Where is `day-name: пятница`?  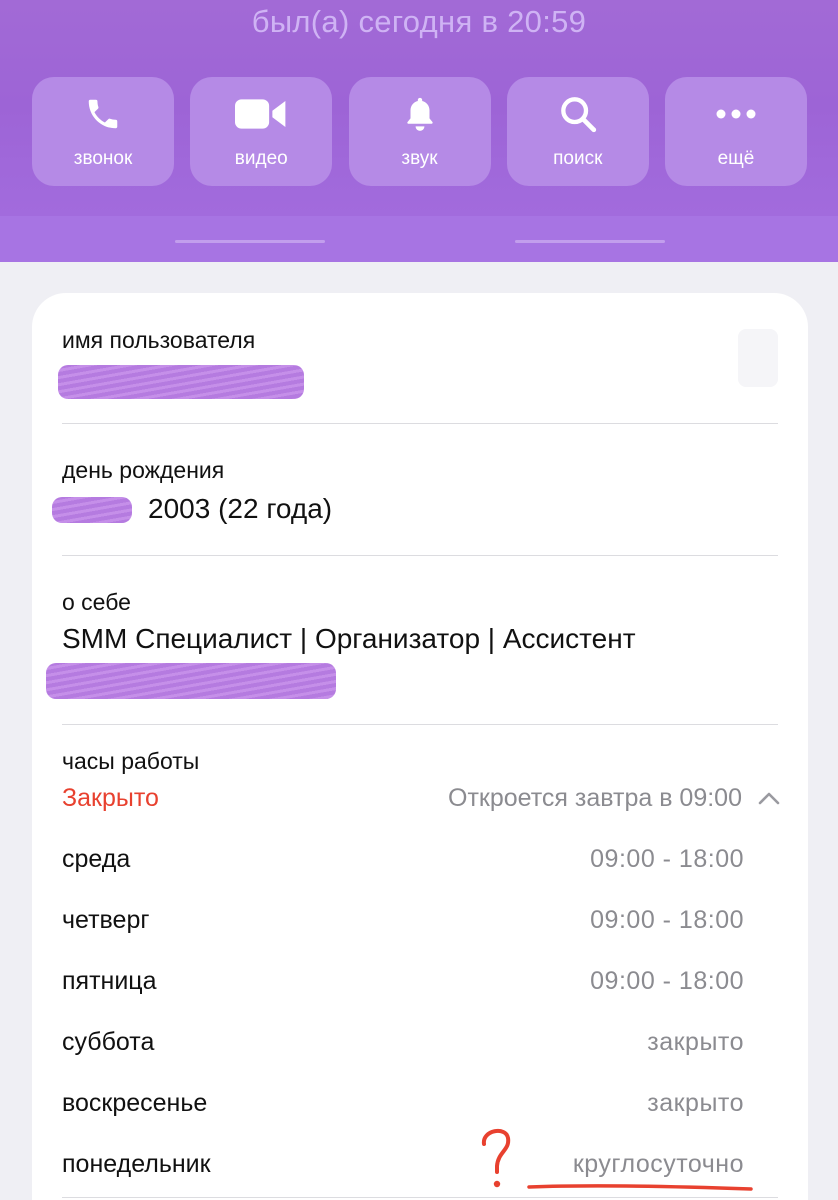
day-name: пятница is located at coordinates (109, 981).